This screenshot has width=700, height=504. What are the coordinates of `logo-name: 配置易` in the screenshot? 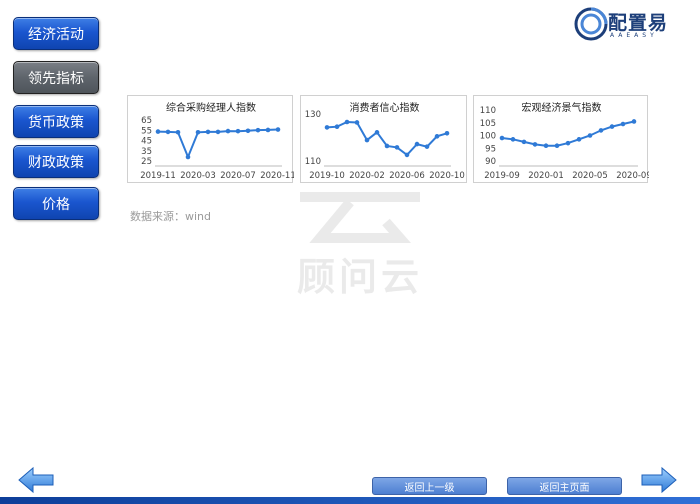 It's located at (638, 23).